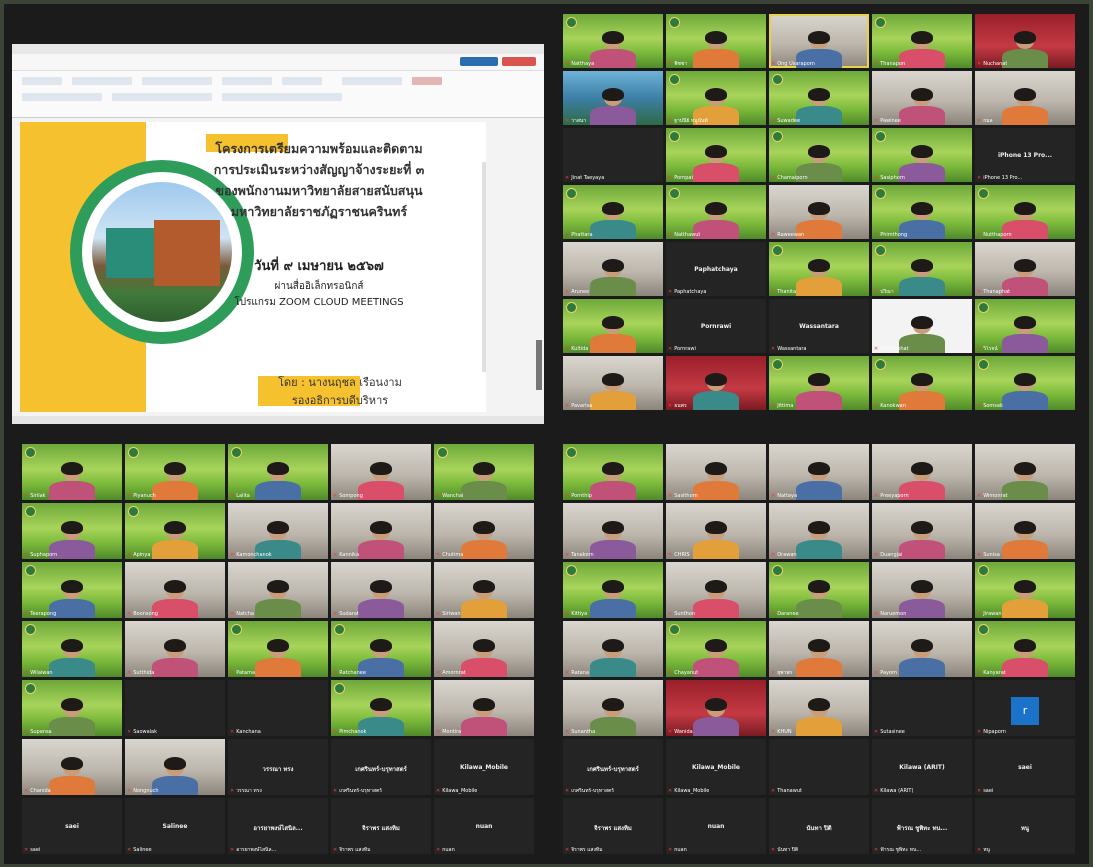 The width and height of the screenshot is (1093, 867). What do you see at coordinates (102, 81) in the screenshot?
I see `ribbon-font` at bounding box center [102, 81].